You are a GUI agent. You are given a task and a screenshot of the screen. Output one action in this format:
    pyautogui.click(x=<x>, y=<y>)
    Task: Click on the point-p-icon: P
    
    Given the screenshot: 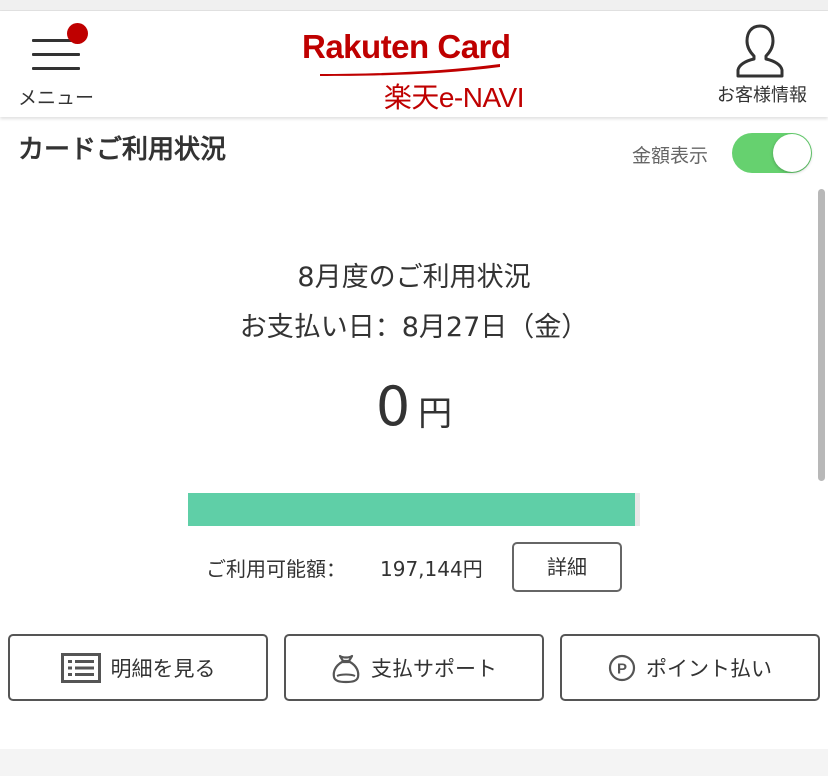 What is the action you would take?
    pyautogui.click(x=622, y=667)
    